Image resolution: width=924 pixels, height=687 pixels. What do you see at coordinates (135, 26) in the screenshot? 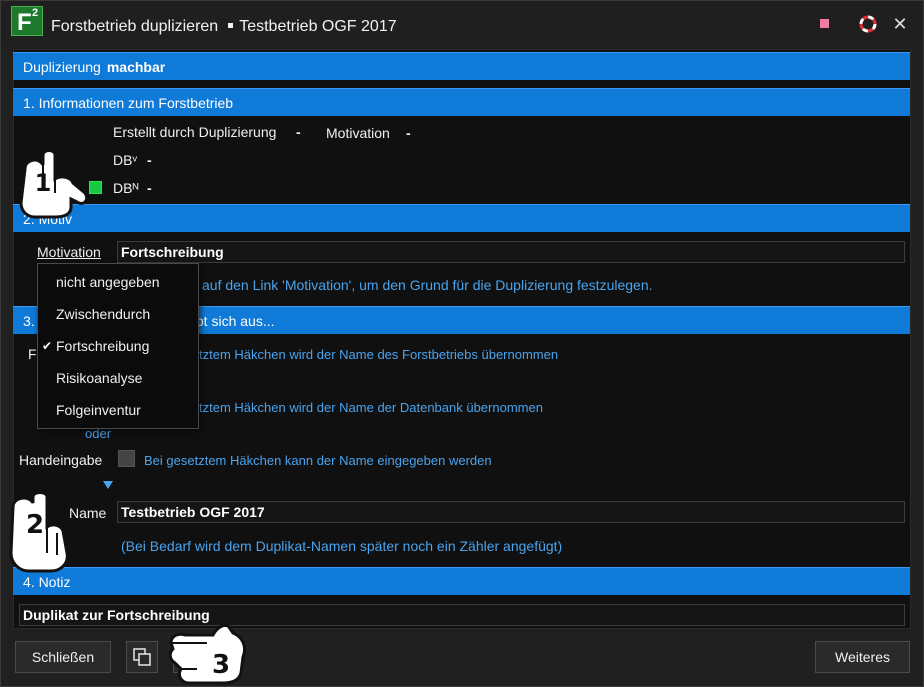
I see `window-title-main: Forstbetrieb duplizieren` at bounding box center [135, 26].